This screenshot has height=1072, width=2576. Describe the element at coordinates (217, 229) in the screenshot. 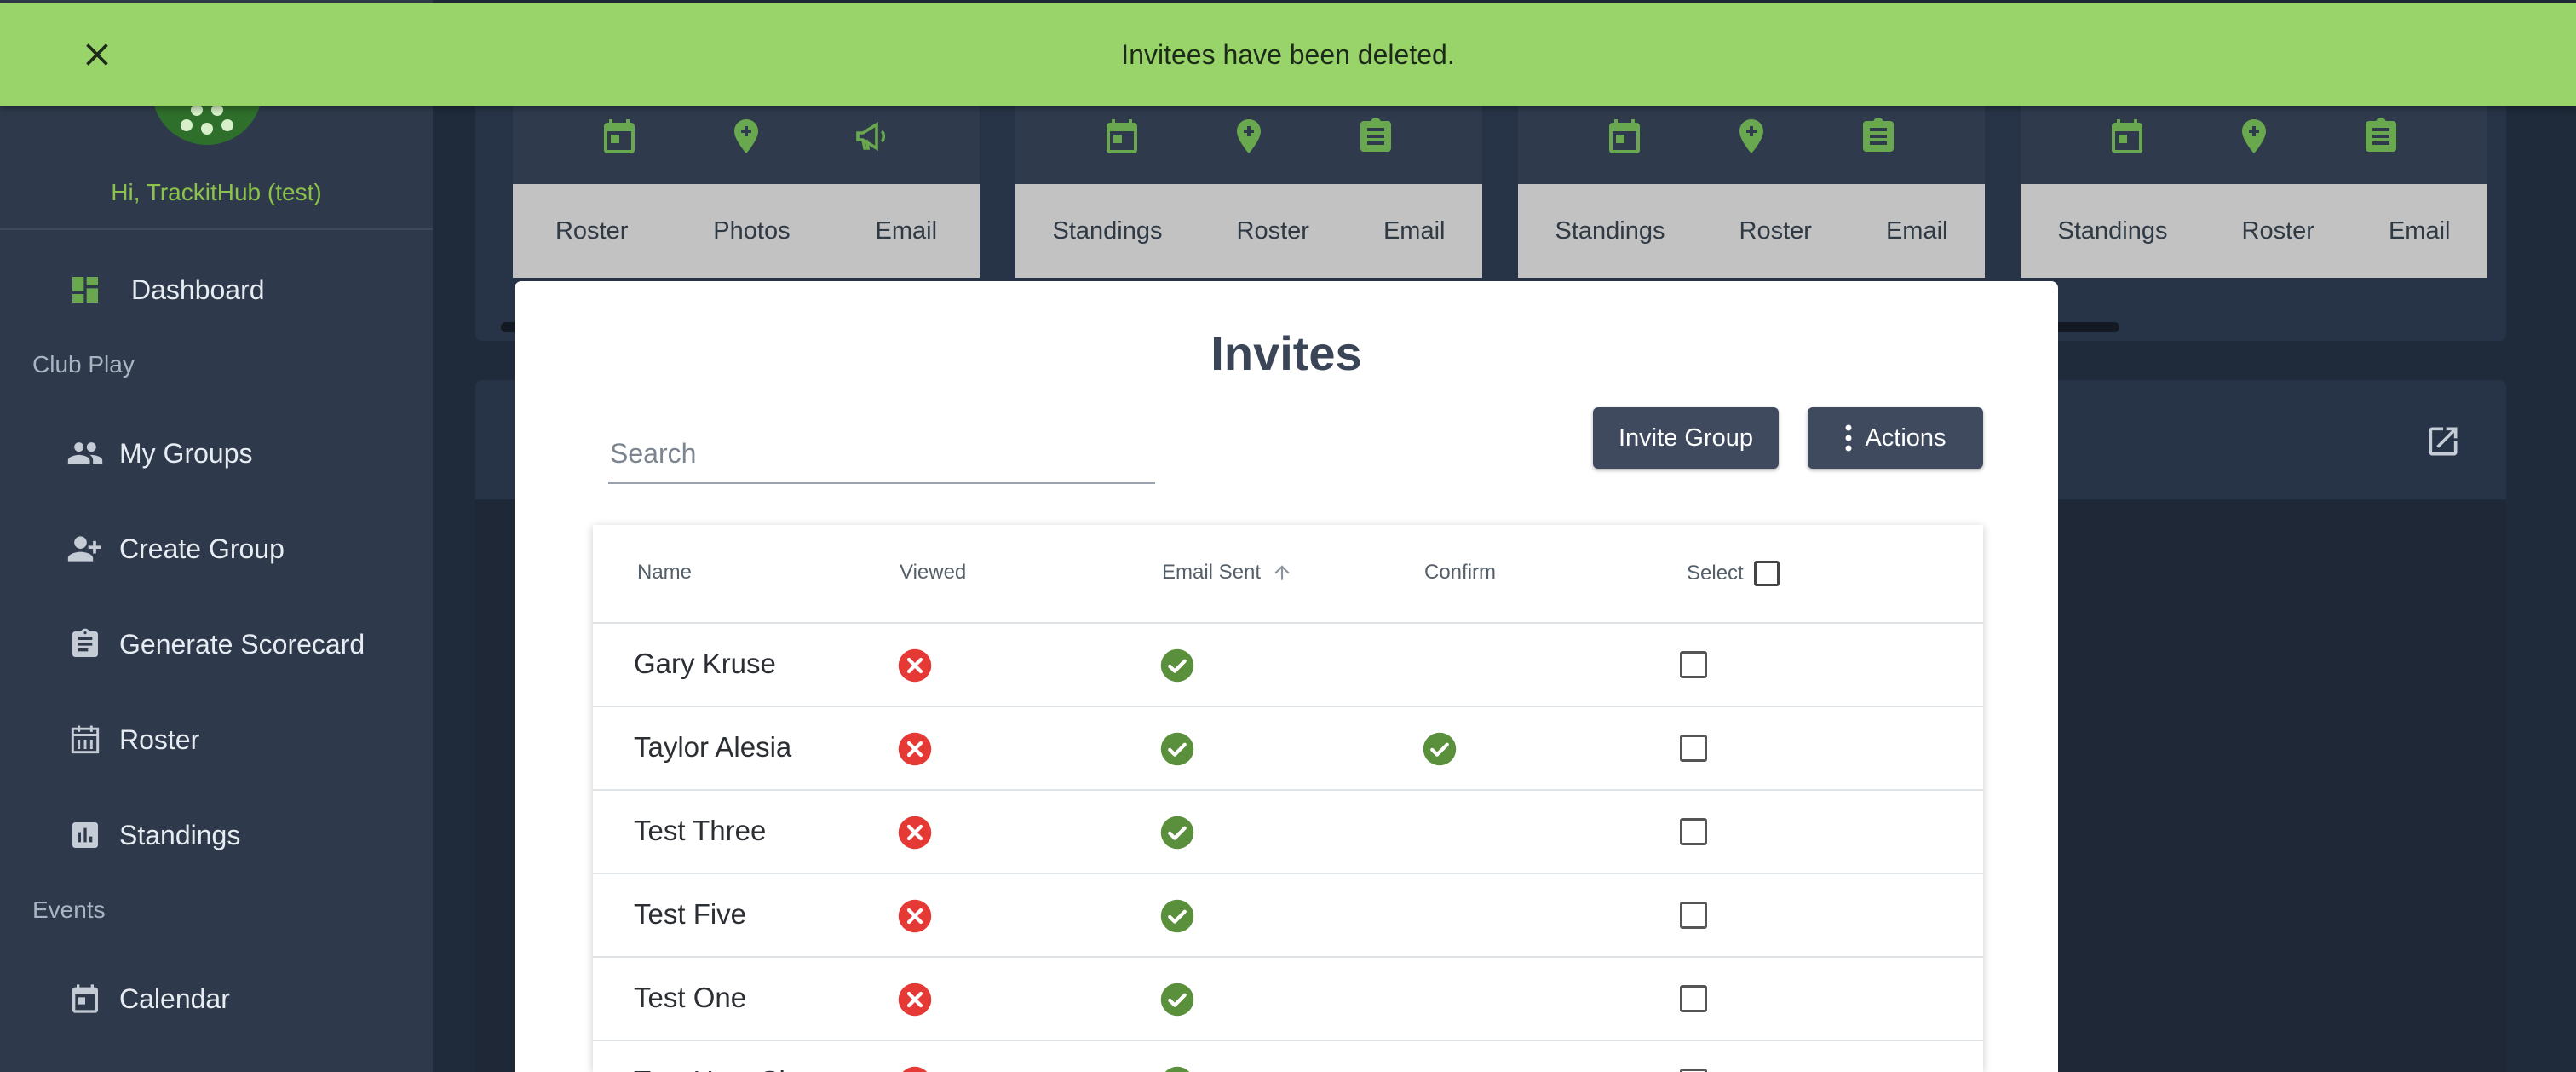

I see `sidebar-divider` at that location.